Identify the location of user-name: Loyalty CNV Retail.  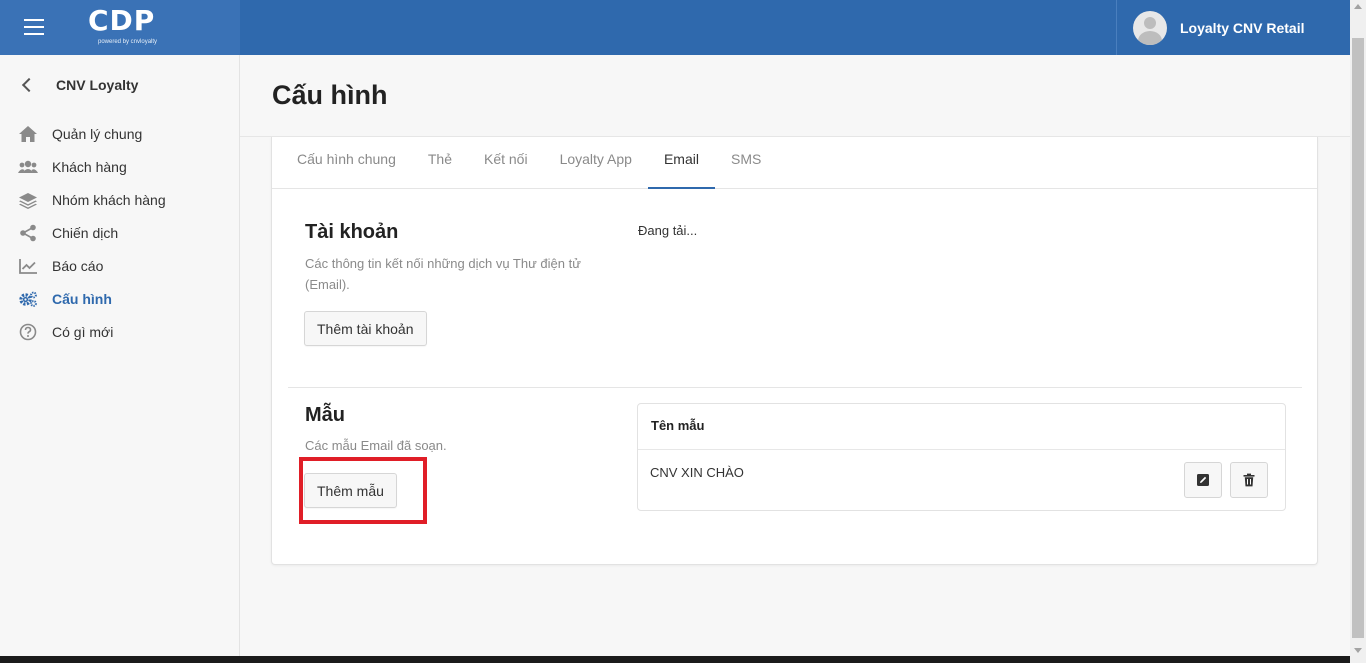
(1242, 27).